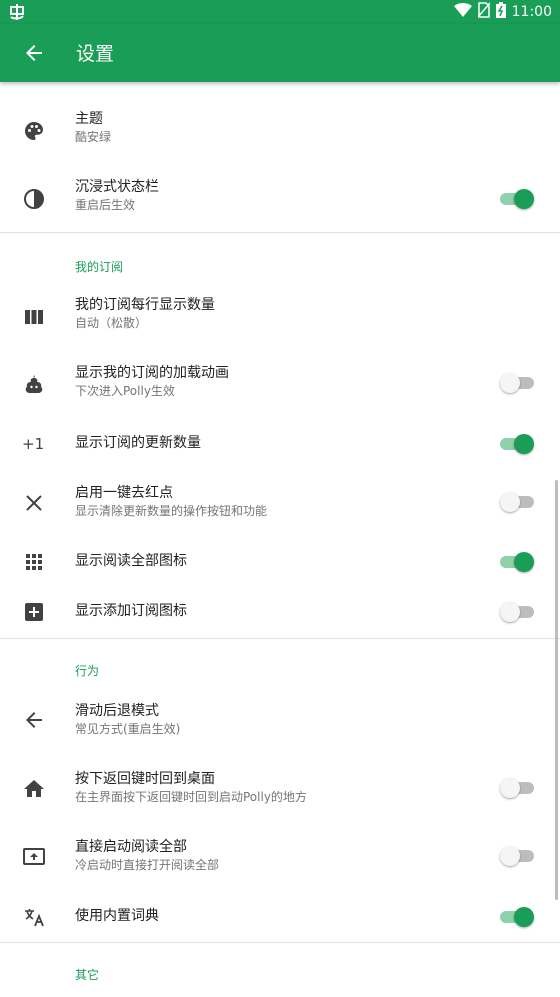 The height and width of the screenshot is (997, 560). What do you see at coordinates (33, 444) in the screenshot?
I see `plus-one-icon: +1` at bounding box center [33, 444].